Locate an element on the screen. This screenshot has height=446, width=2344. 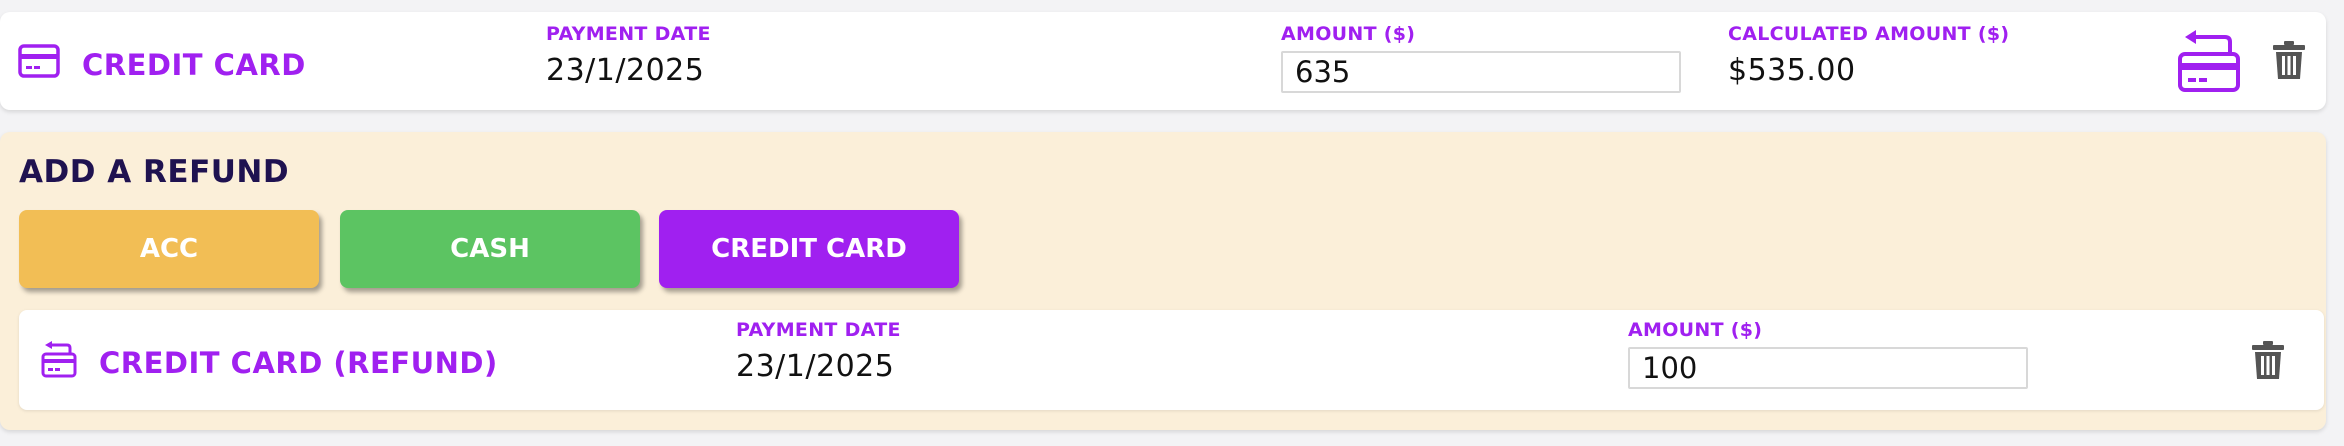
refund-payment-date-label: PAYMENT DATE is located at coordinates (818, 330).